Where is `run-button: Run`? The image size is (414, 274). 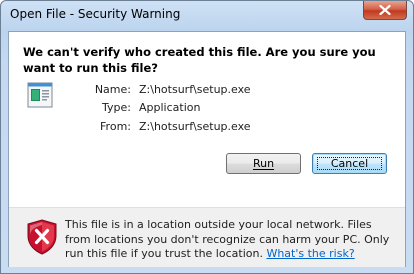 run-button: Run is located at coordinates (263, 163).